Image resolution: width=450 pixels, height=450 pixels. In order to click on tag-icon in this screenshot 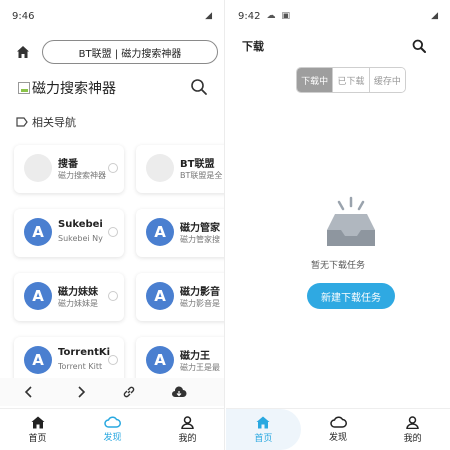, I will do `click(22, 122)`.